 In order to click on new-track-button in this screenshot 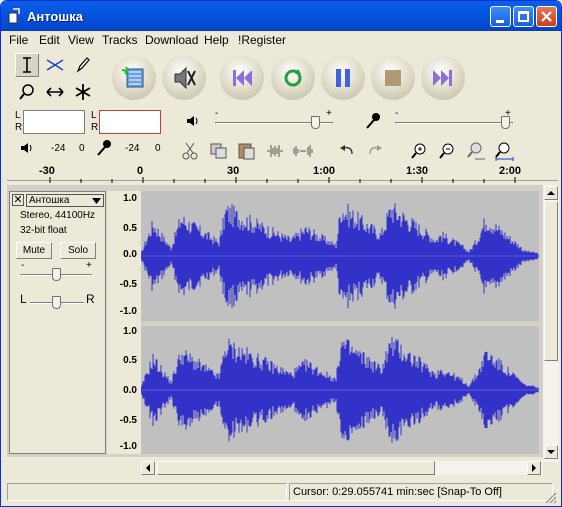, I will do `click(134, 78)`.